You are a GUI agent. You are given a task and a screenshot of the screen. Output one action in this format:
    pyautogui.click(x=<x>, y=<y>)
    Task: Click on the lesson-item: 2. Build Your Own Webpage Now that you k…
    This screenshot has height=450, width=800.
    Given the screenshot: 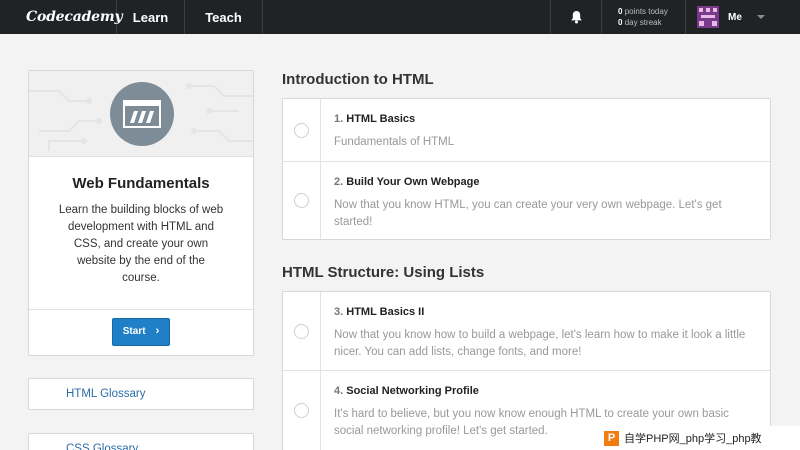 What is the action you would take?
    pyautogui.click(x=526, y=200)
    